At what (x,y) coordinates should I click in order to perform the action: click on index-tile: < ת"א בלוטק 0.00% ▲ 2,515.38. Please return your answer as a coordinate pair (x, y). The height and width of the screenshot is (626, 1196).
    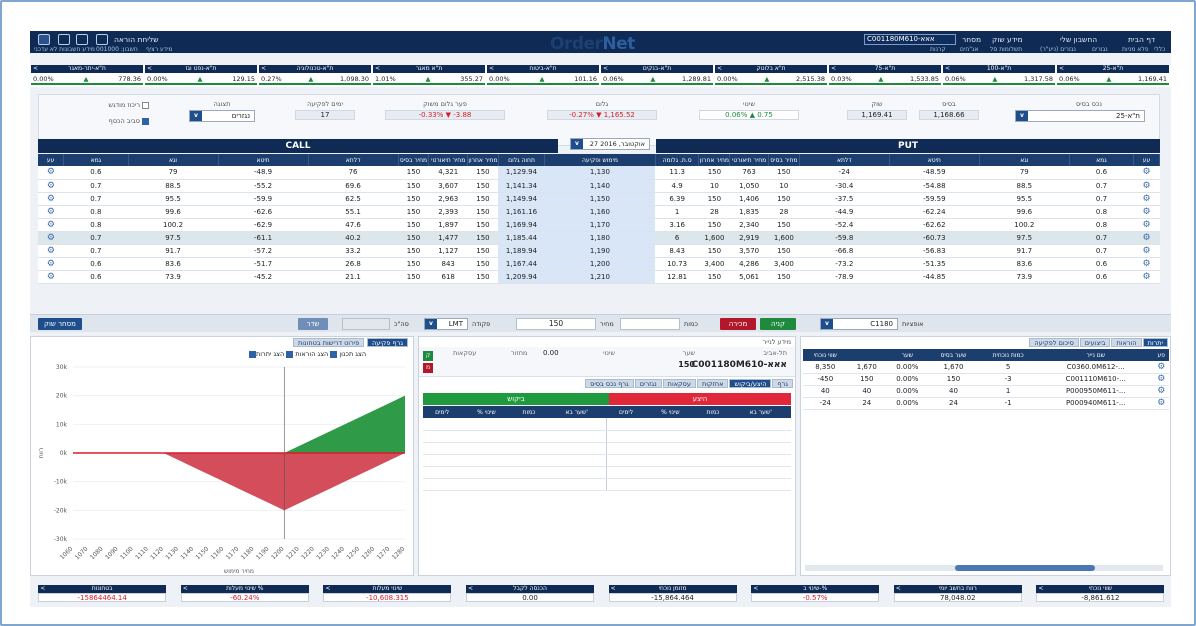
    Looking at the image, I should click on (771, 76).